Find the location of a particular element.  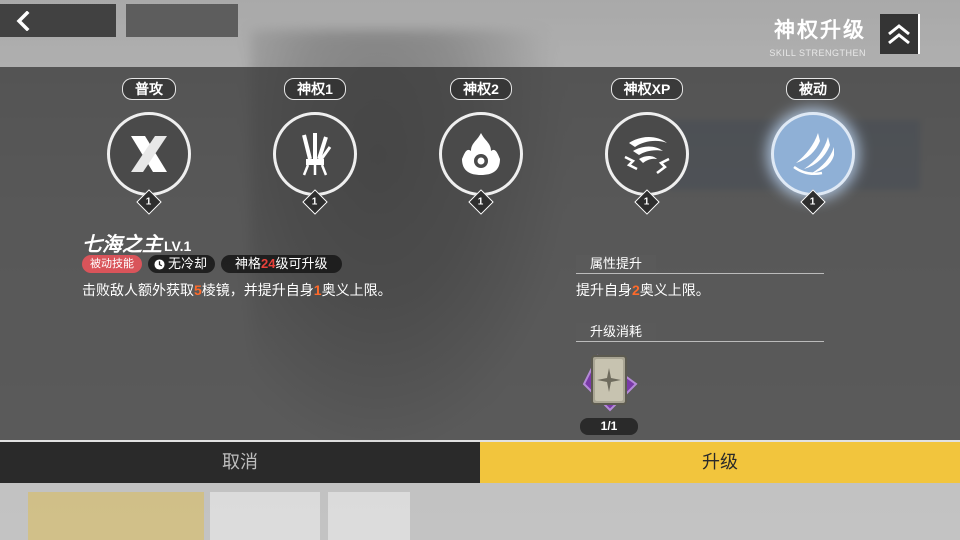

skill-label: 普攻 is located at coordinates (149, 89).